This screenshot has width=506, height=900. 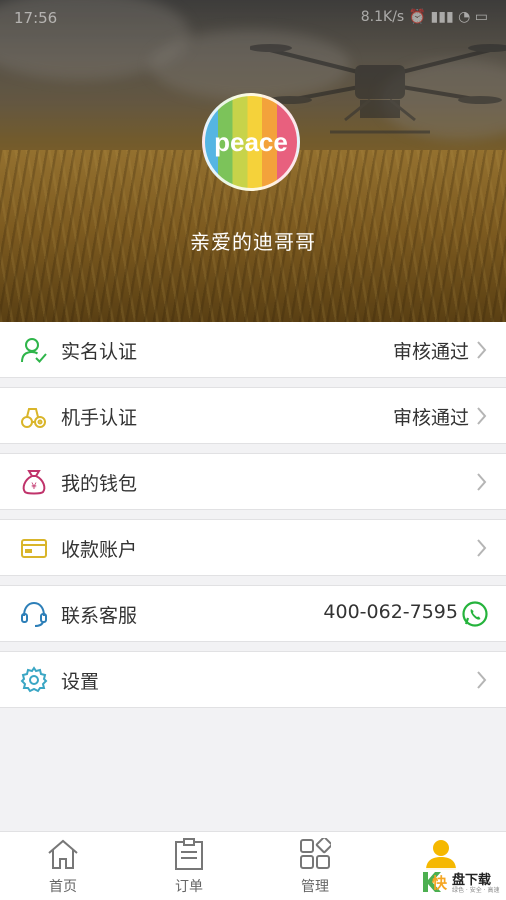 What do you see at coordinates (315, 853) in the screenshot?
I see `grid-icon` at bounding box center [315, 853].